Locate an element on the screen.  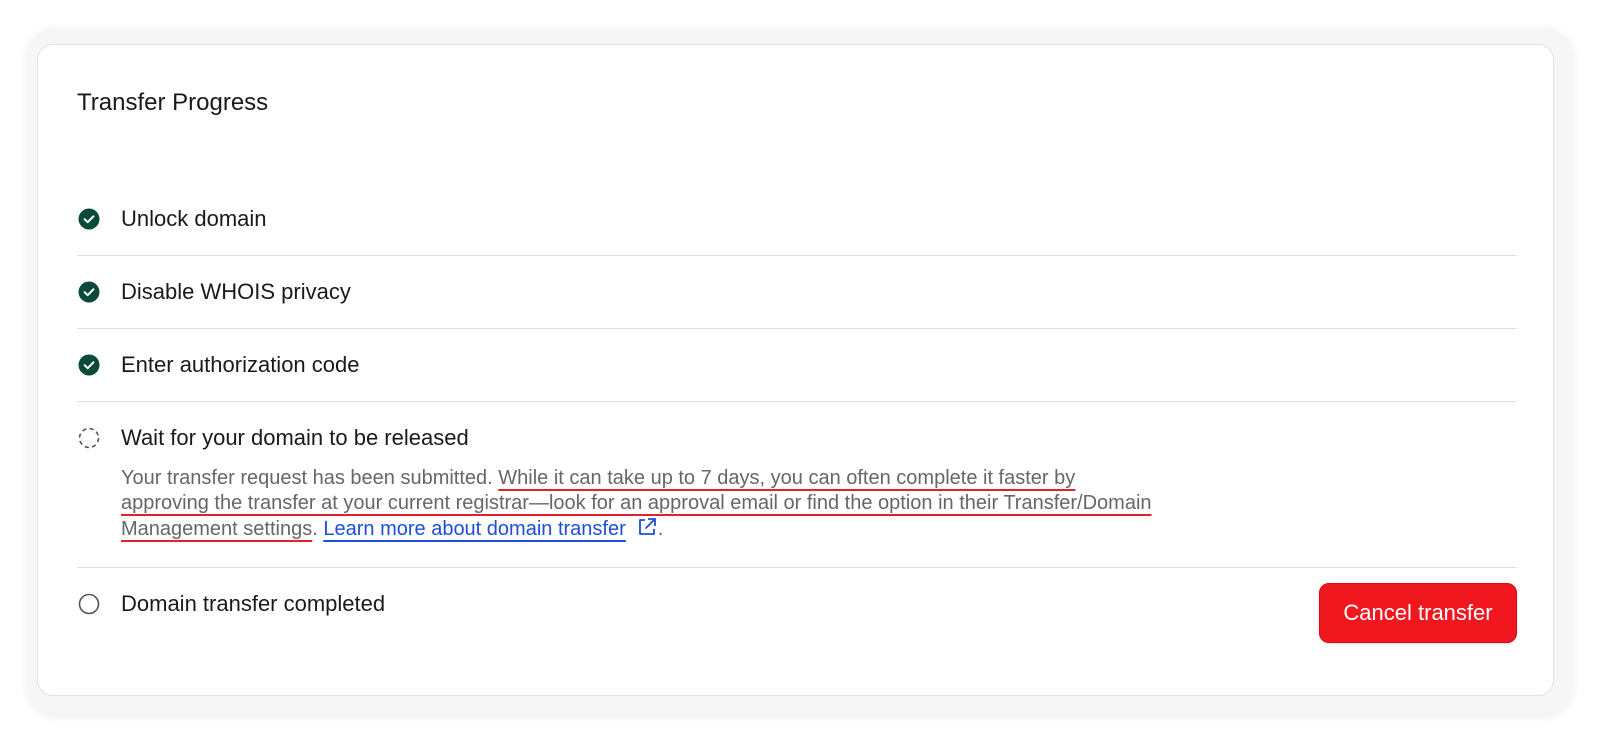
step-unlock-domain: Unlock domain is located at coordinates (797, 219).